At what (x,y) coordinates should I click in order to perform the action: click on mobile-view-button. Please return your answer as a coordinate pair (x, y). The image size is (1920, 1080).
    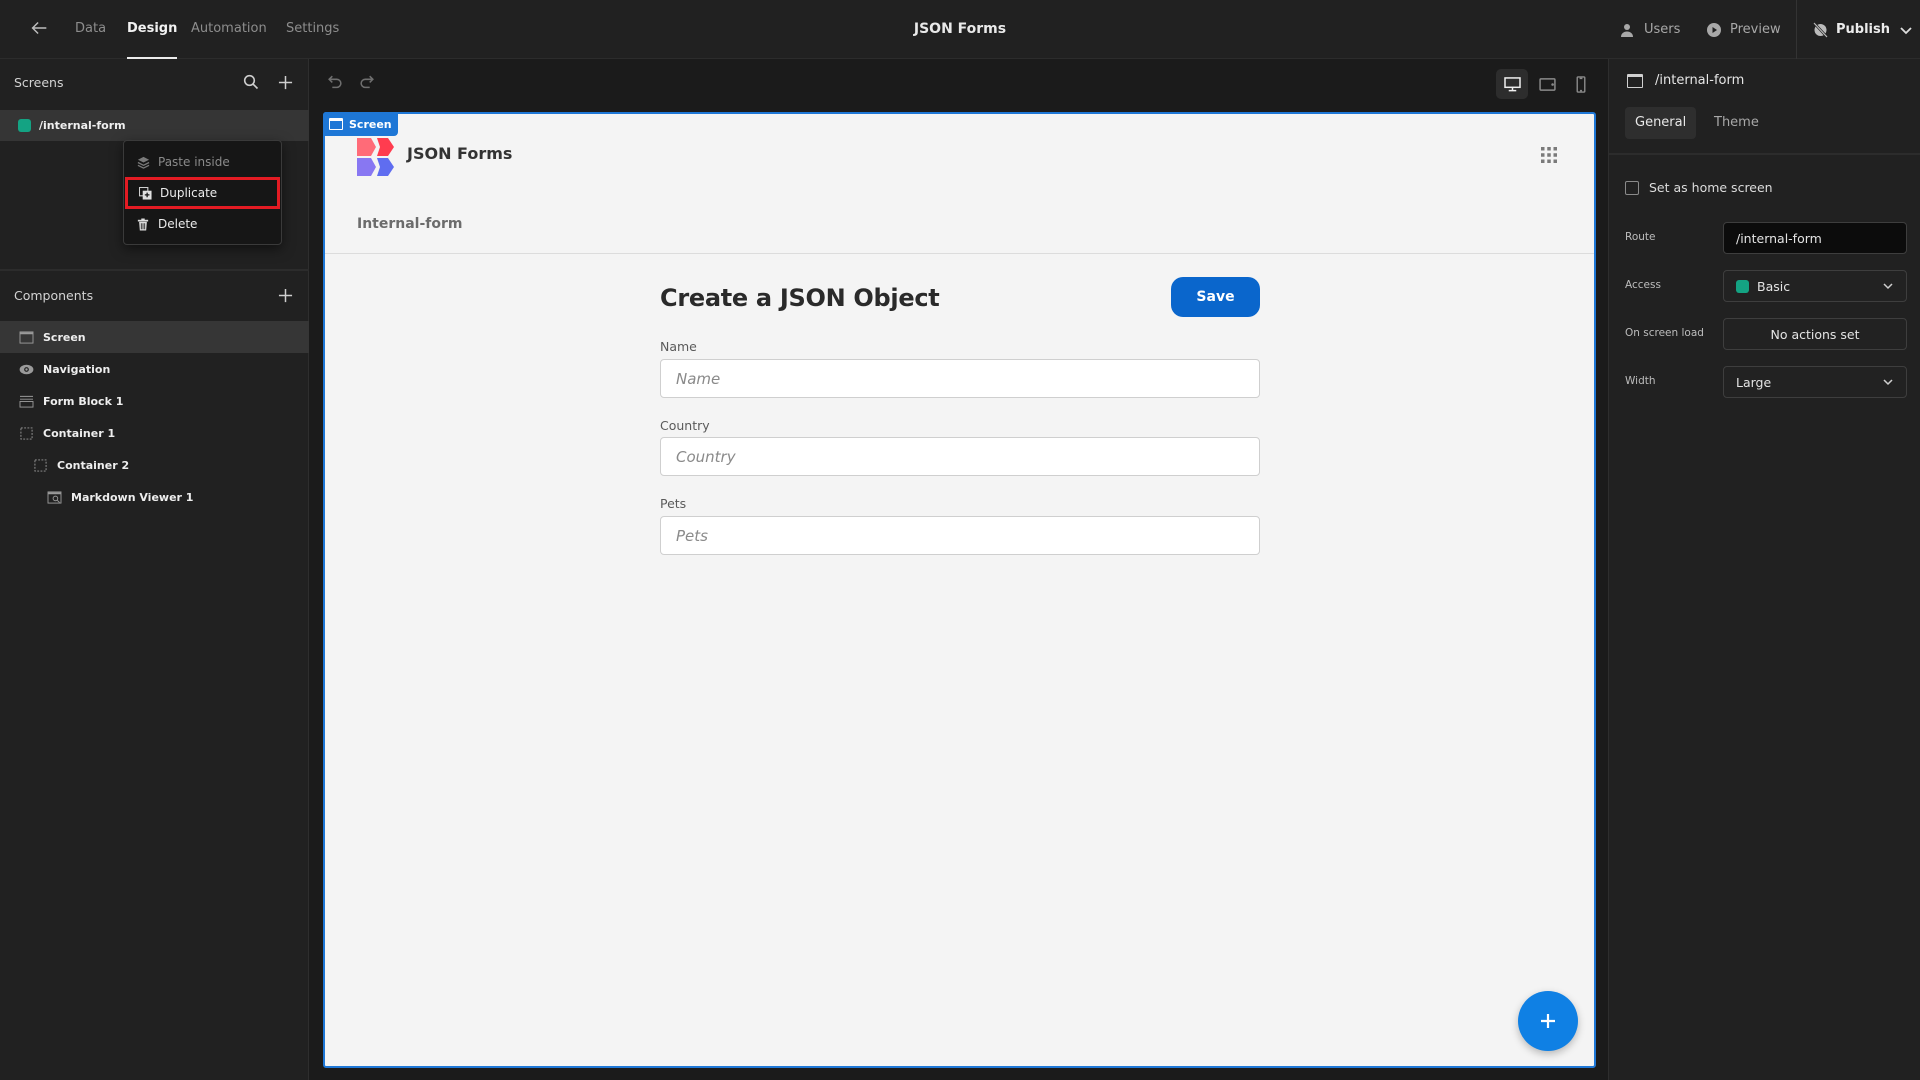
    Looking at the image, I should click on (1581, 84).